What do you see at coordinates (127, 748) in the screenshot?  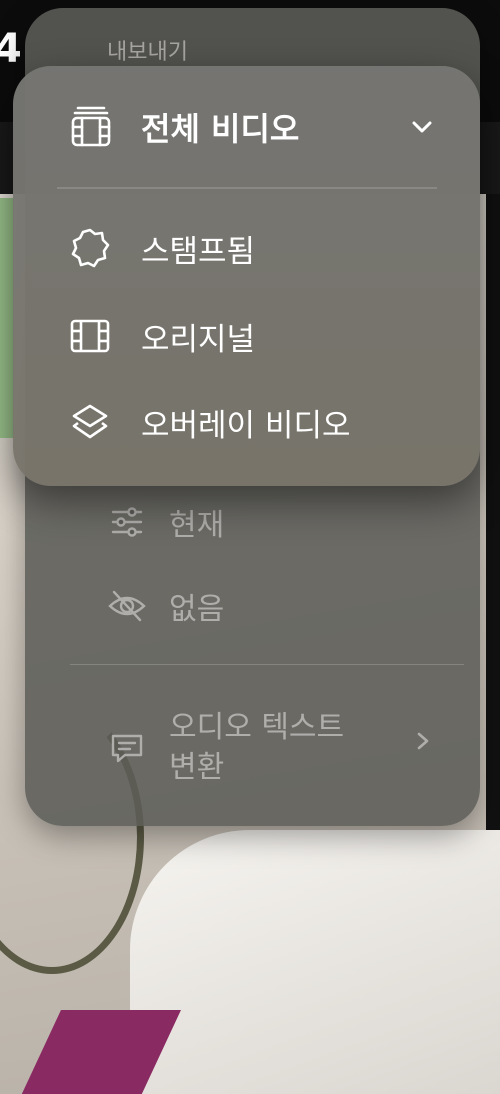 I see `chat-bubble-icon` at bounding box center [127, 748].